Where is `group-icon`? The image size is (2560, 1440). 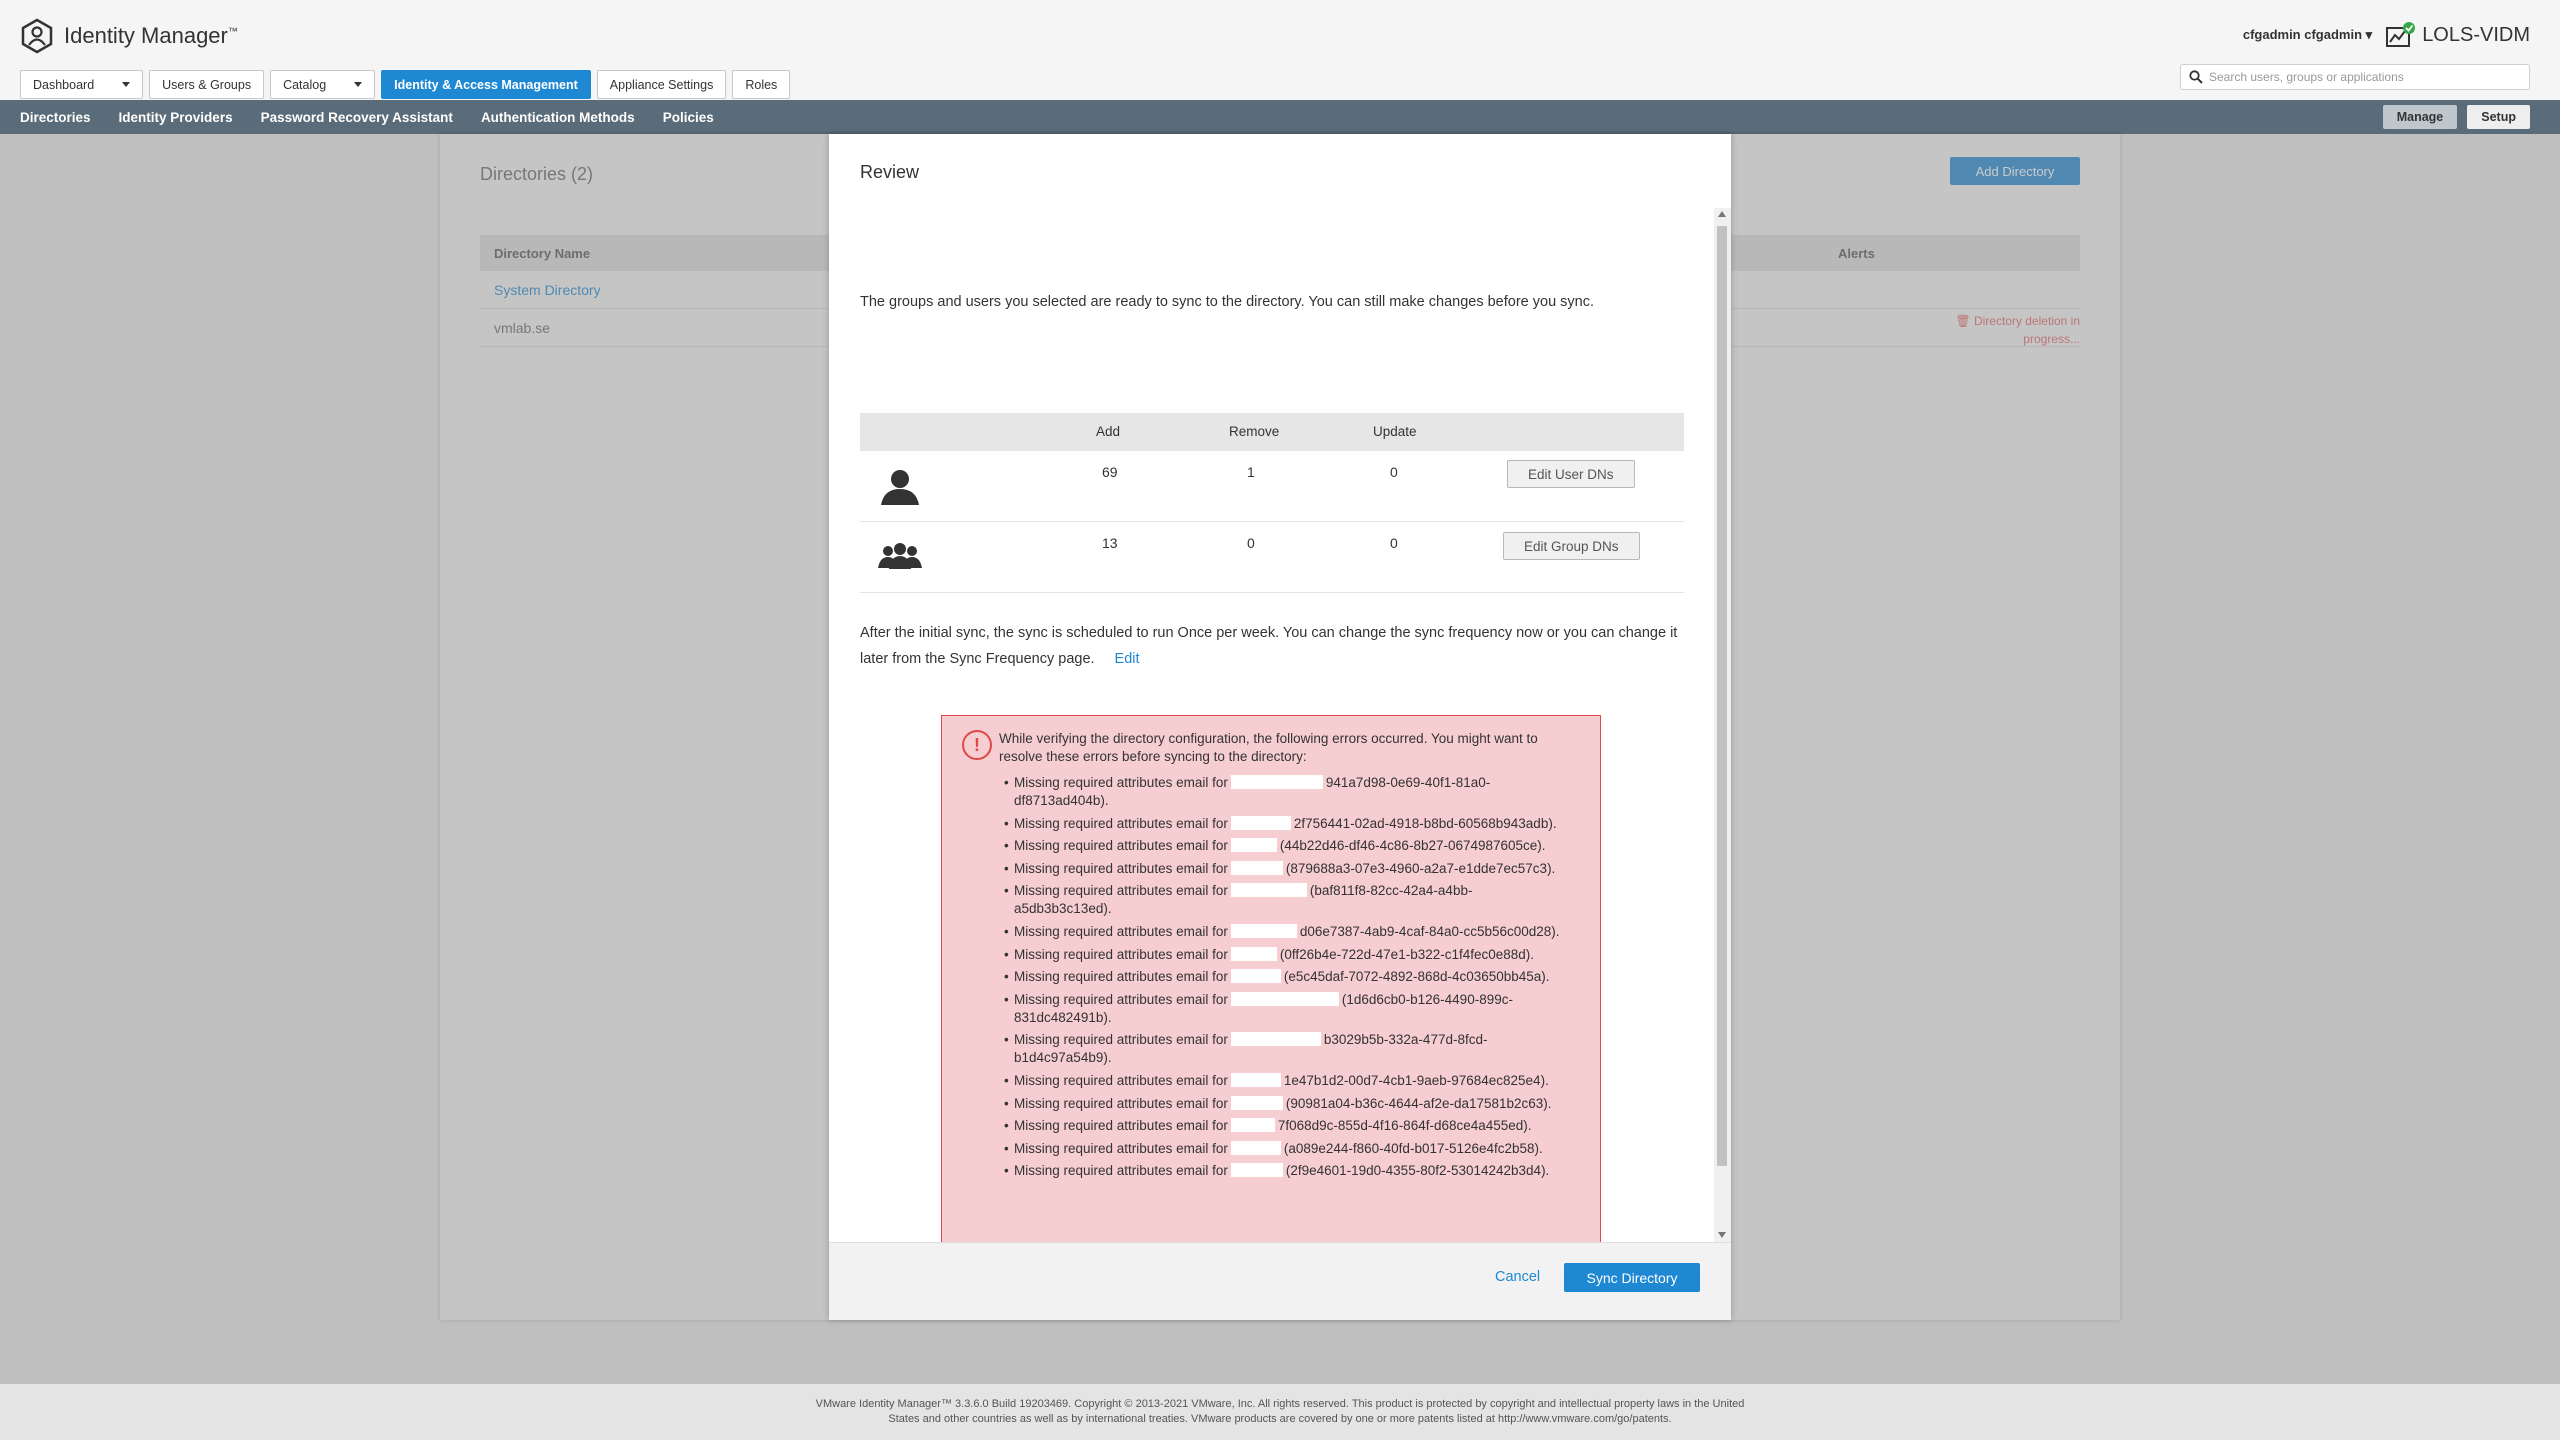
group-icon is located at coordinates (900, 558).